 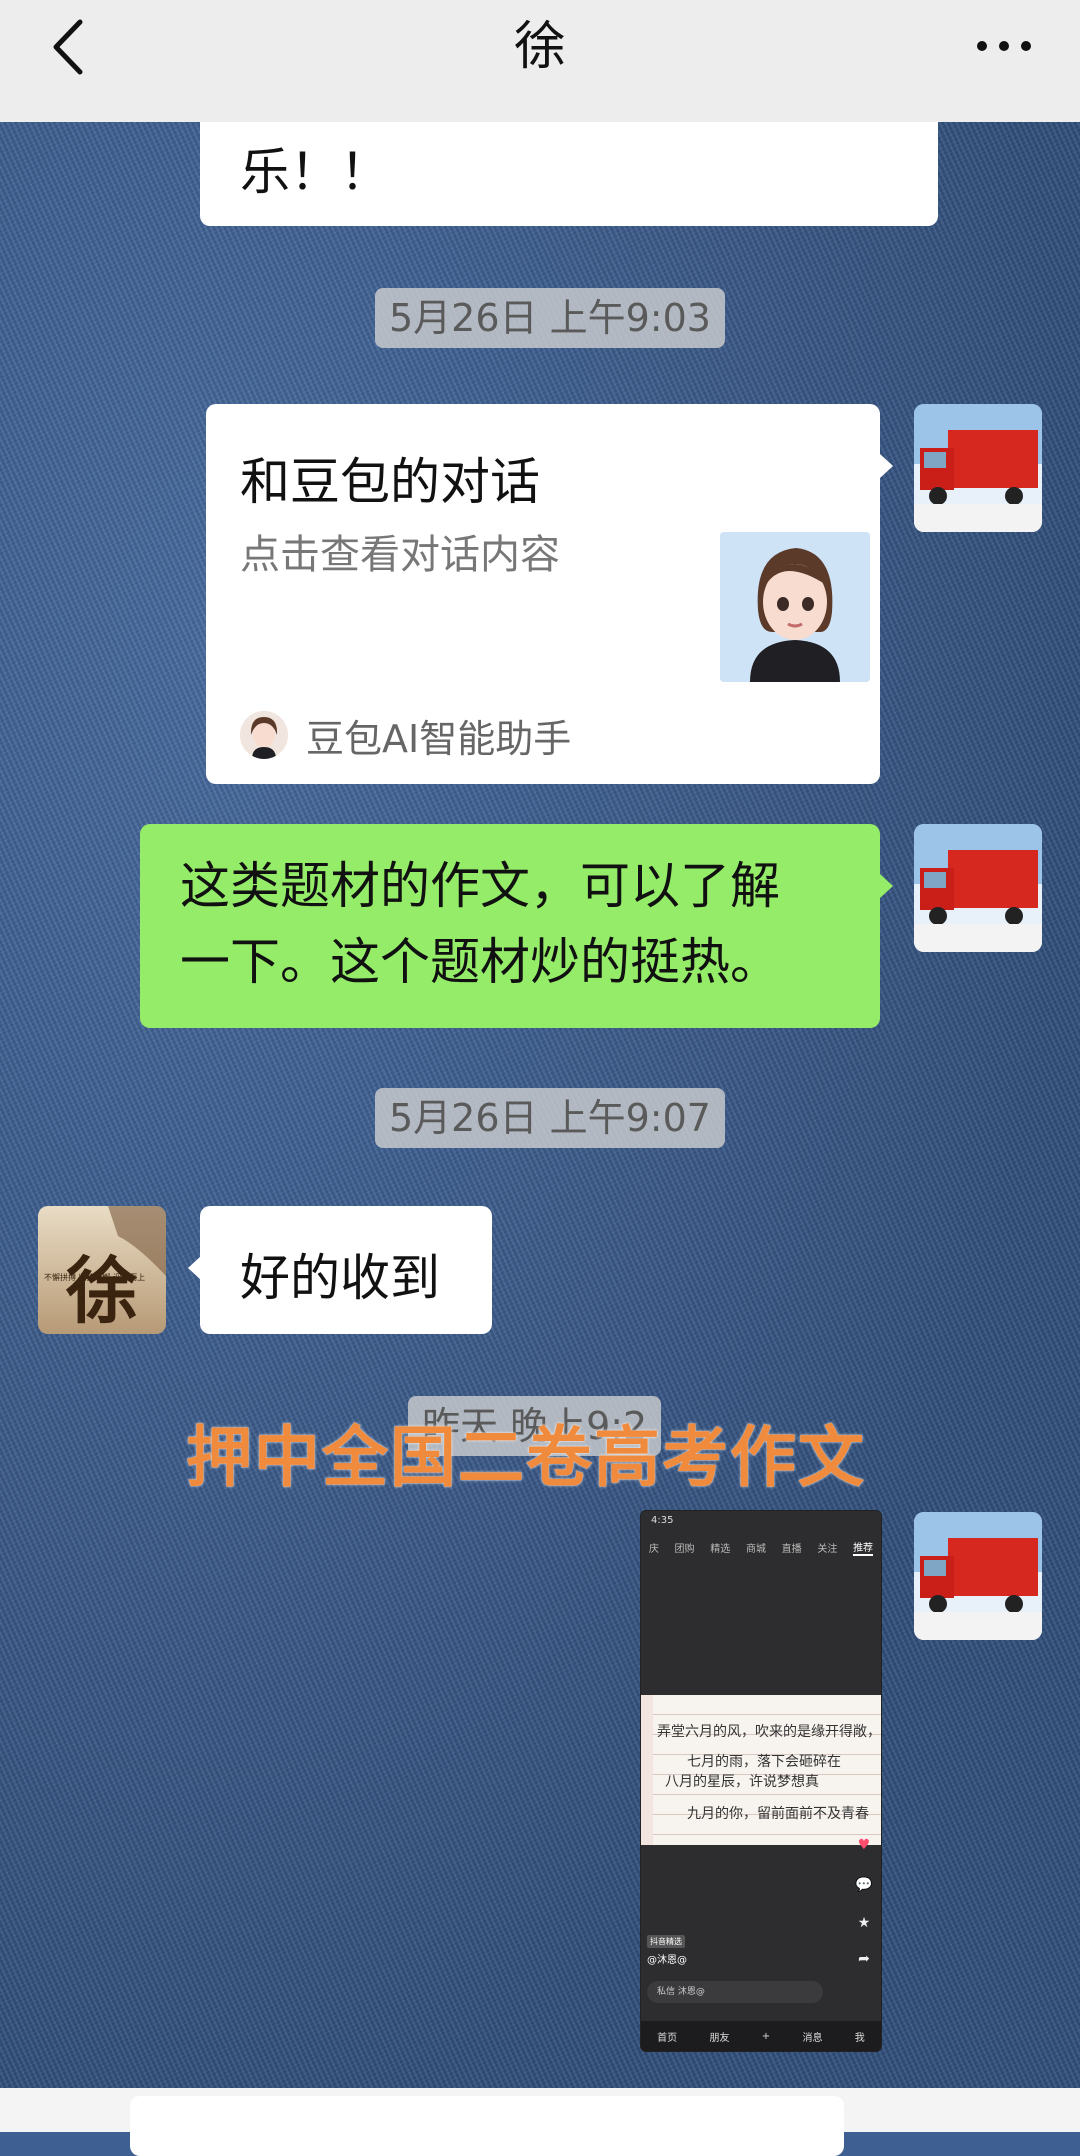 What do you see at coordinates (864, 1885) in the screenshot?
I see `screenshot-comment-icon: 💬` at bounding box center [864, 1885].